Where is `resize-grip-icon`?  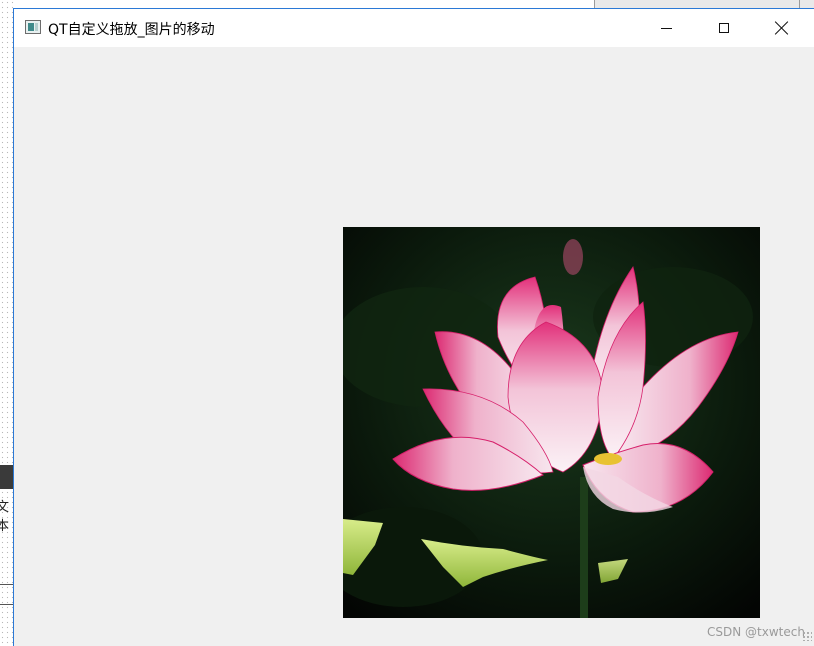
resize-grip-icon is located at coordinates (807, 636).